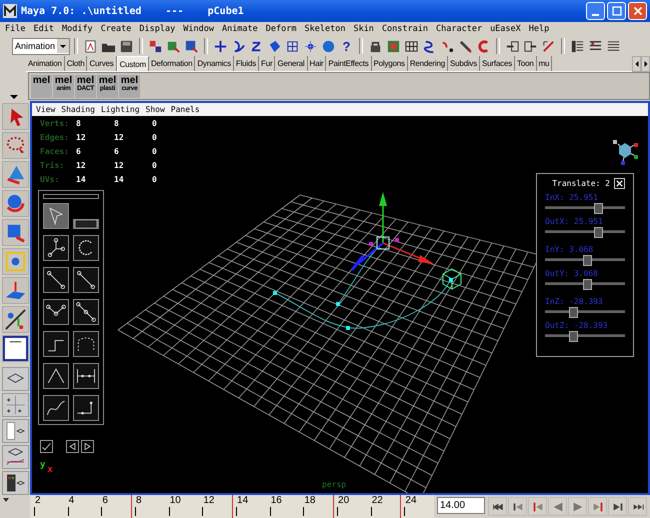 This screenshot has width=650, height=518. I want to click on shelf-tab: PaintEffects, so click(349, 63).